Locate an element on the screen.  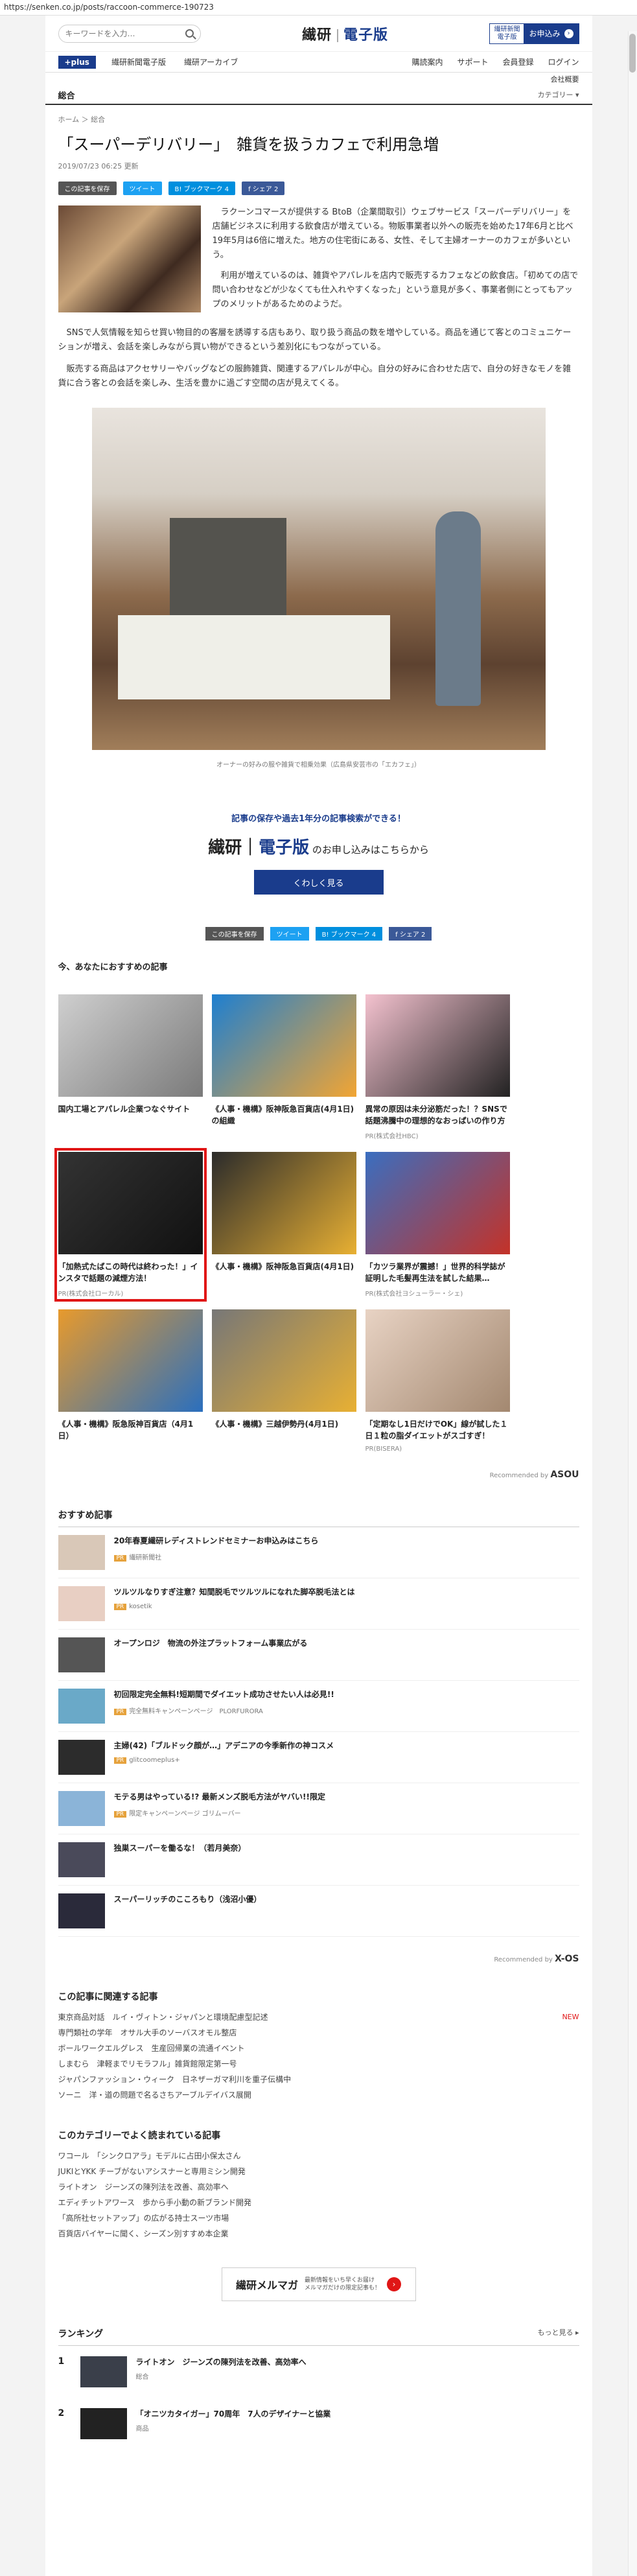
promo-more-button: くわしく見る is located at coordinates (318, 882).